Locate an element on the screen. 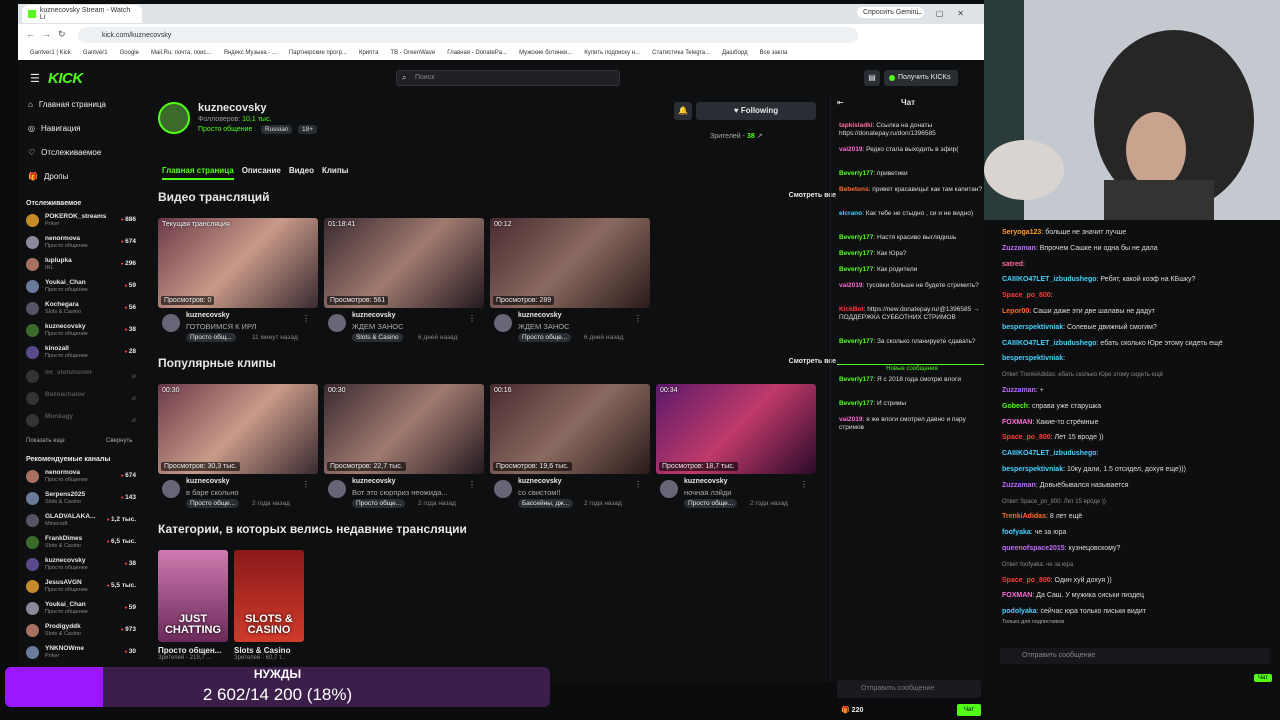  tab-1: Описание is located at coordinates (261, 173).